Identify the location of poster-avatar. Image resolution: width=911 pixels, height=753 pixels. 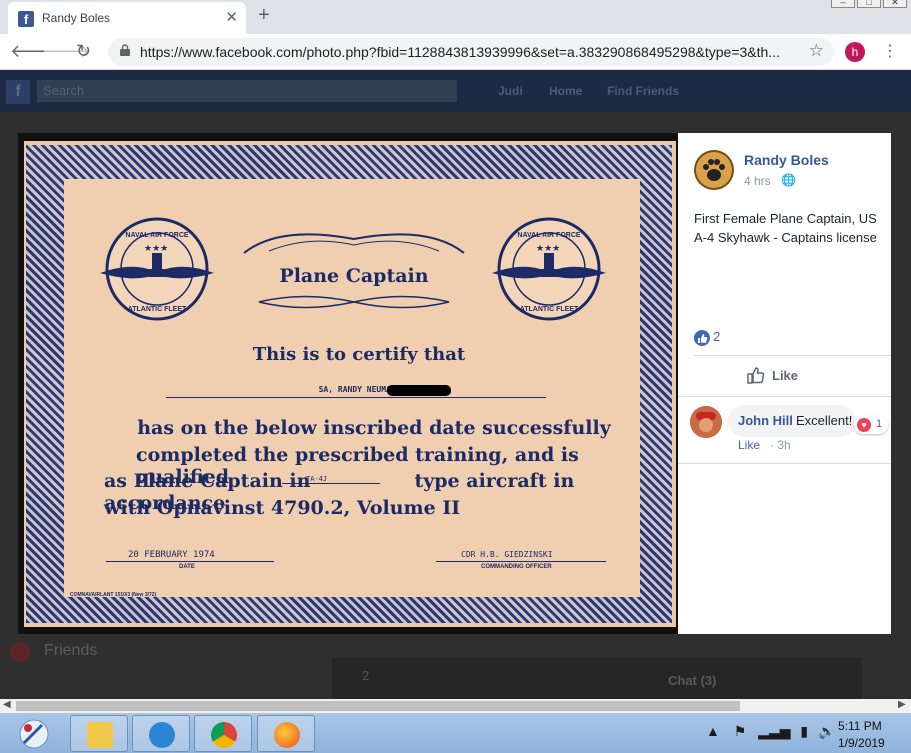
(714, 170).